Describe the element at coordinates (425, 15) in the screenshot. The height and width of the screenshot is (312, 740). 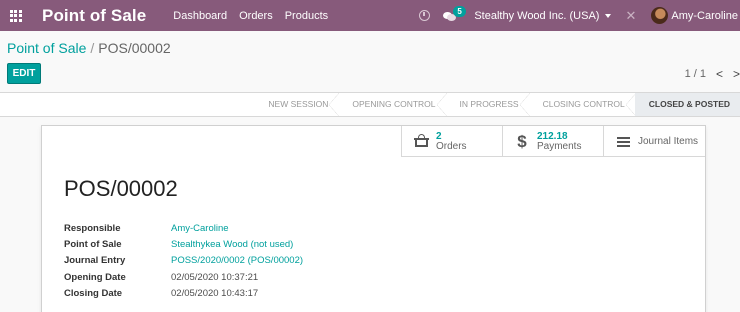
I see `activity-clock-icon` at that location.